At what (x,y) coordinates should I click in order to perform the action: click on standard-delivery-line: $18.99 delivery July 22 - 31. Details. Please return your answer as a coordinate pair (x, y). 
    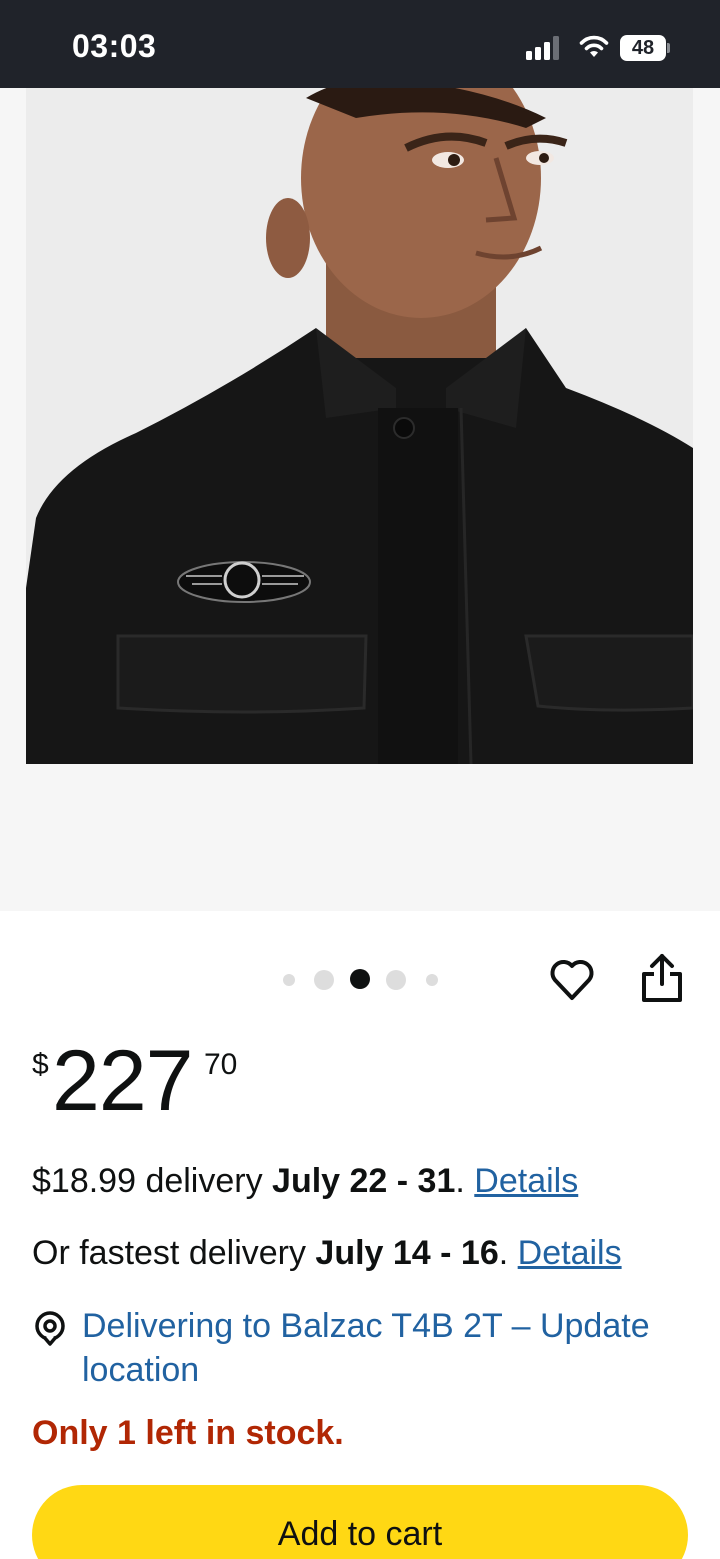
    Looking at the image, I should click on (305, 1181).